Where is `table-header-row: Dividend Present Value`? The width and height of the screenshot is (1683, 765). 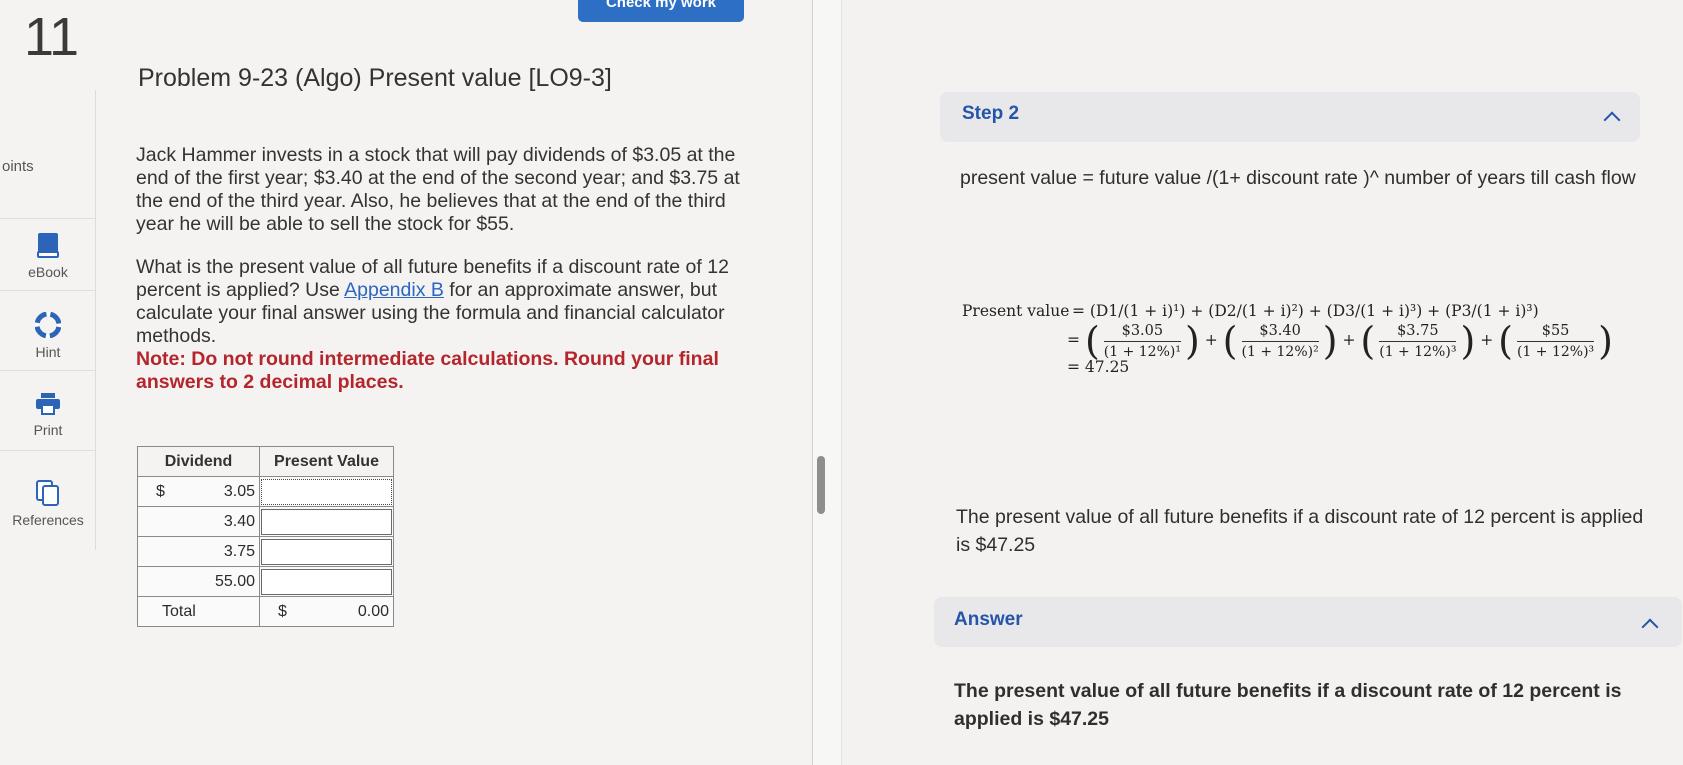 table-header-row: Dividend Present Value is located at coordinates (265, 461).